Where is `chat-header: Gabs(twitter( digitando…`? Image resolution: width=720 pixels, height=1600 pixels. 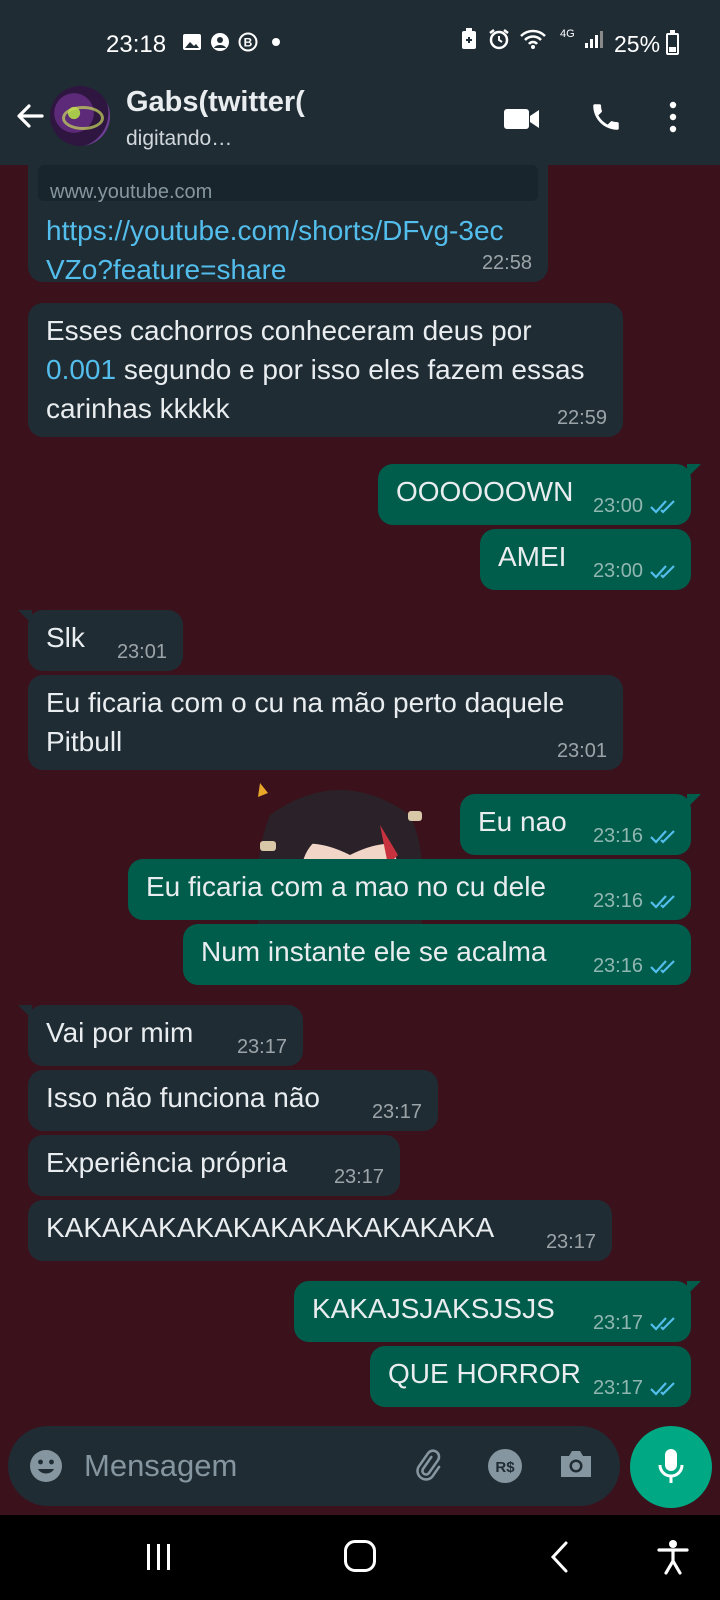 chat-header: Gabs(twitter( digitando… is located at coordinates (360, 122).